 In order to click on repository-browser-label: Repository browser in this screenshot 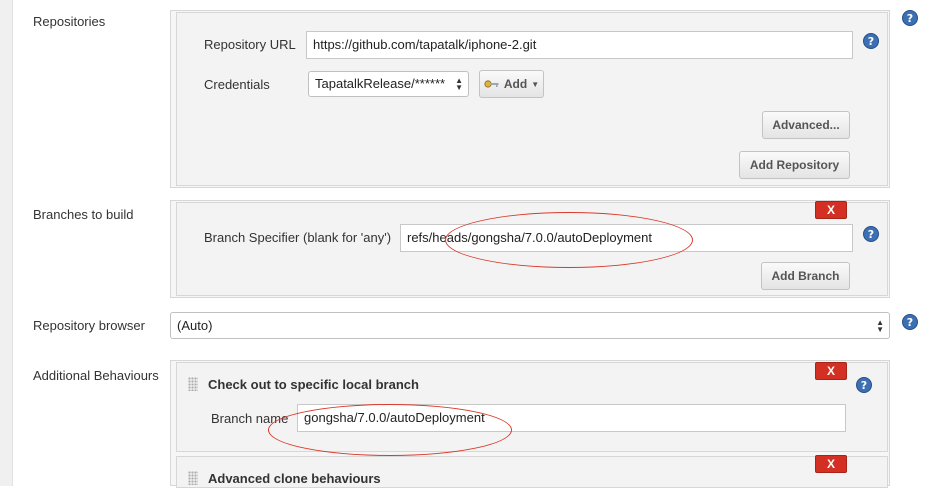, I will do `click(89, 325)`.